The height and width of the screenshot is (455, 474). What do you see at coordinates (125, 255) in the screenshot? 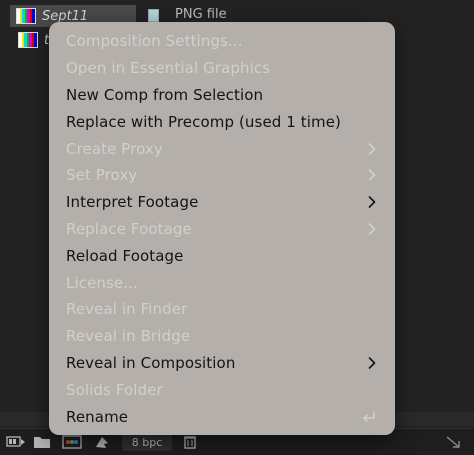
I see `menu-item-label: Reload Footage` at bounding box center [125, 255].